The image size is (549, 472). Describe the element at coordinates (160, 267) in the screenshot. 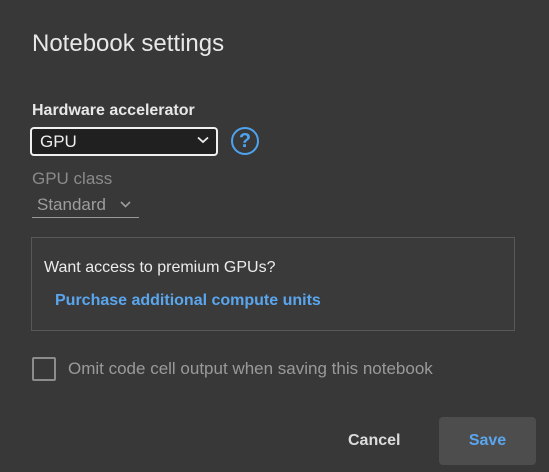

I see `premium-gpu-question: Want access to premium GPUs?` at that location.